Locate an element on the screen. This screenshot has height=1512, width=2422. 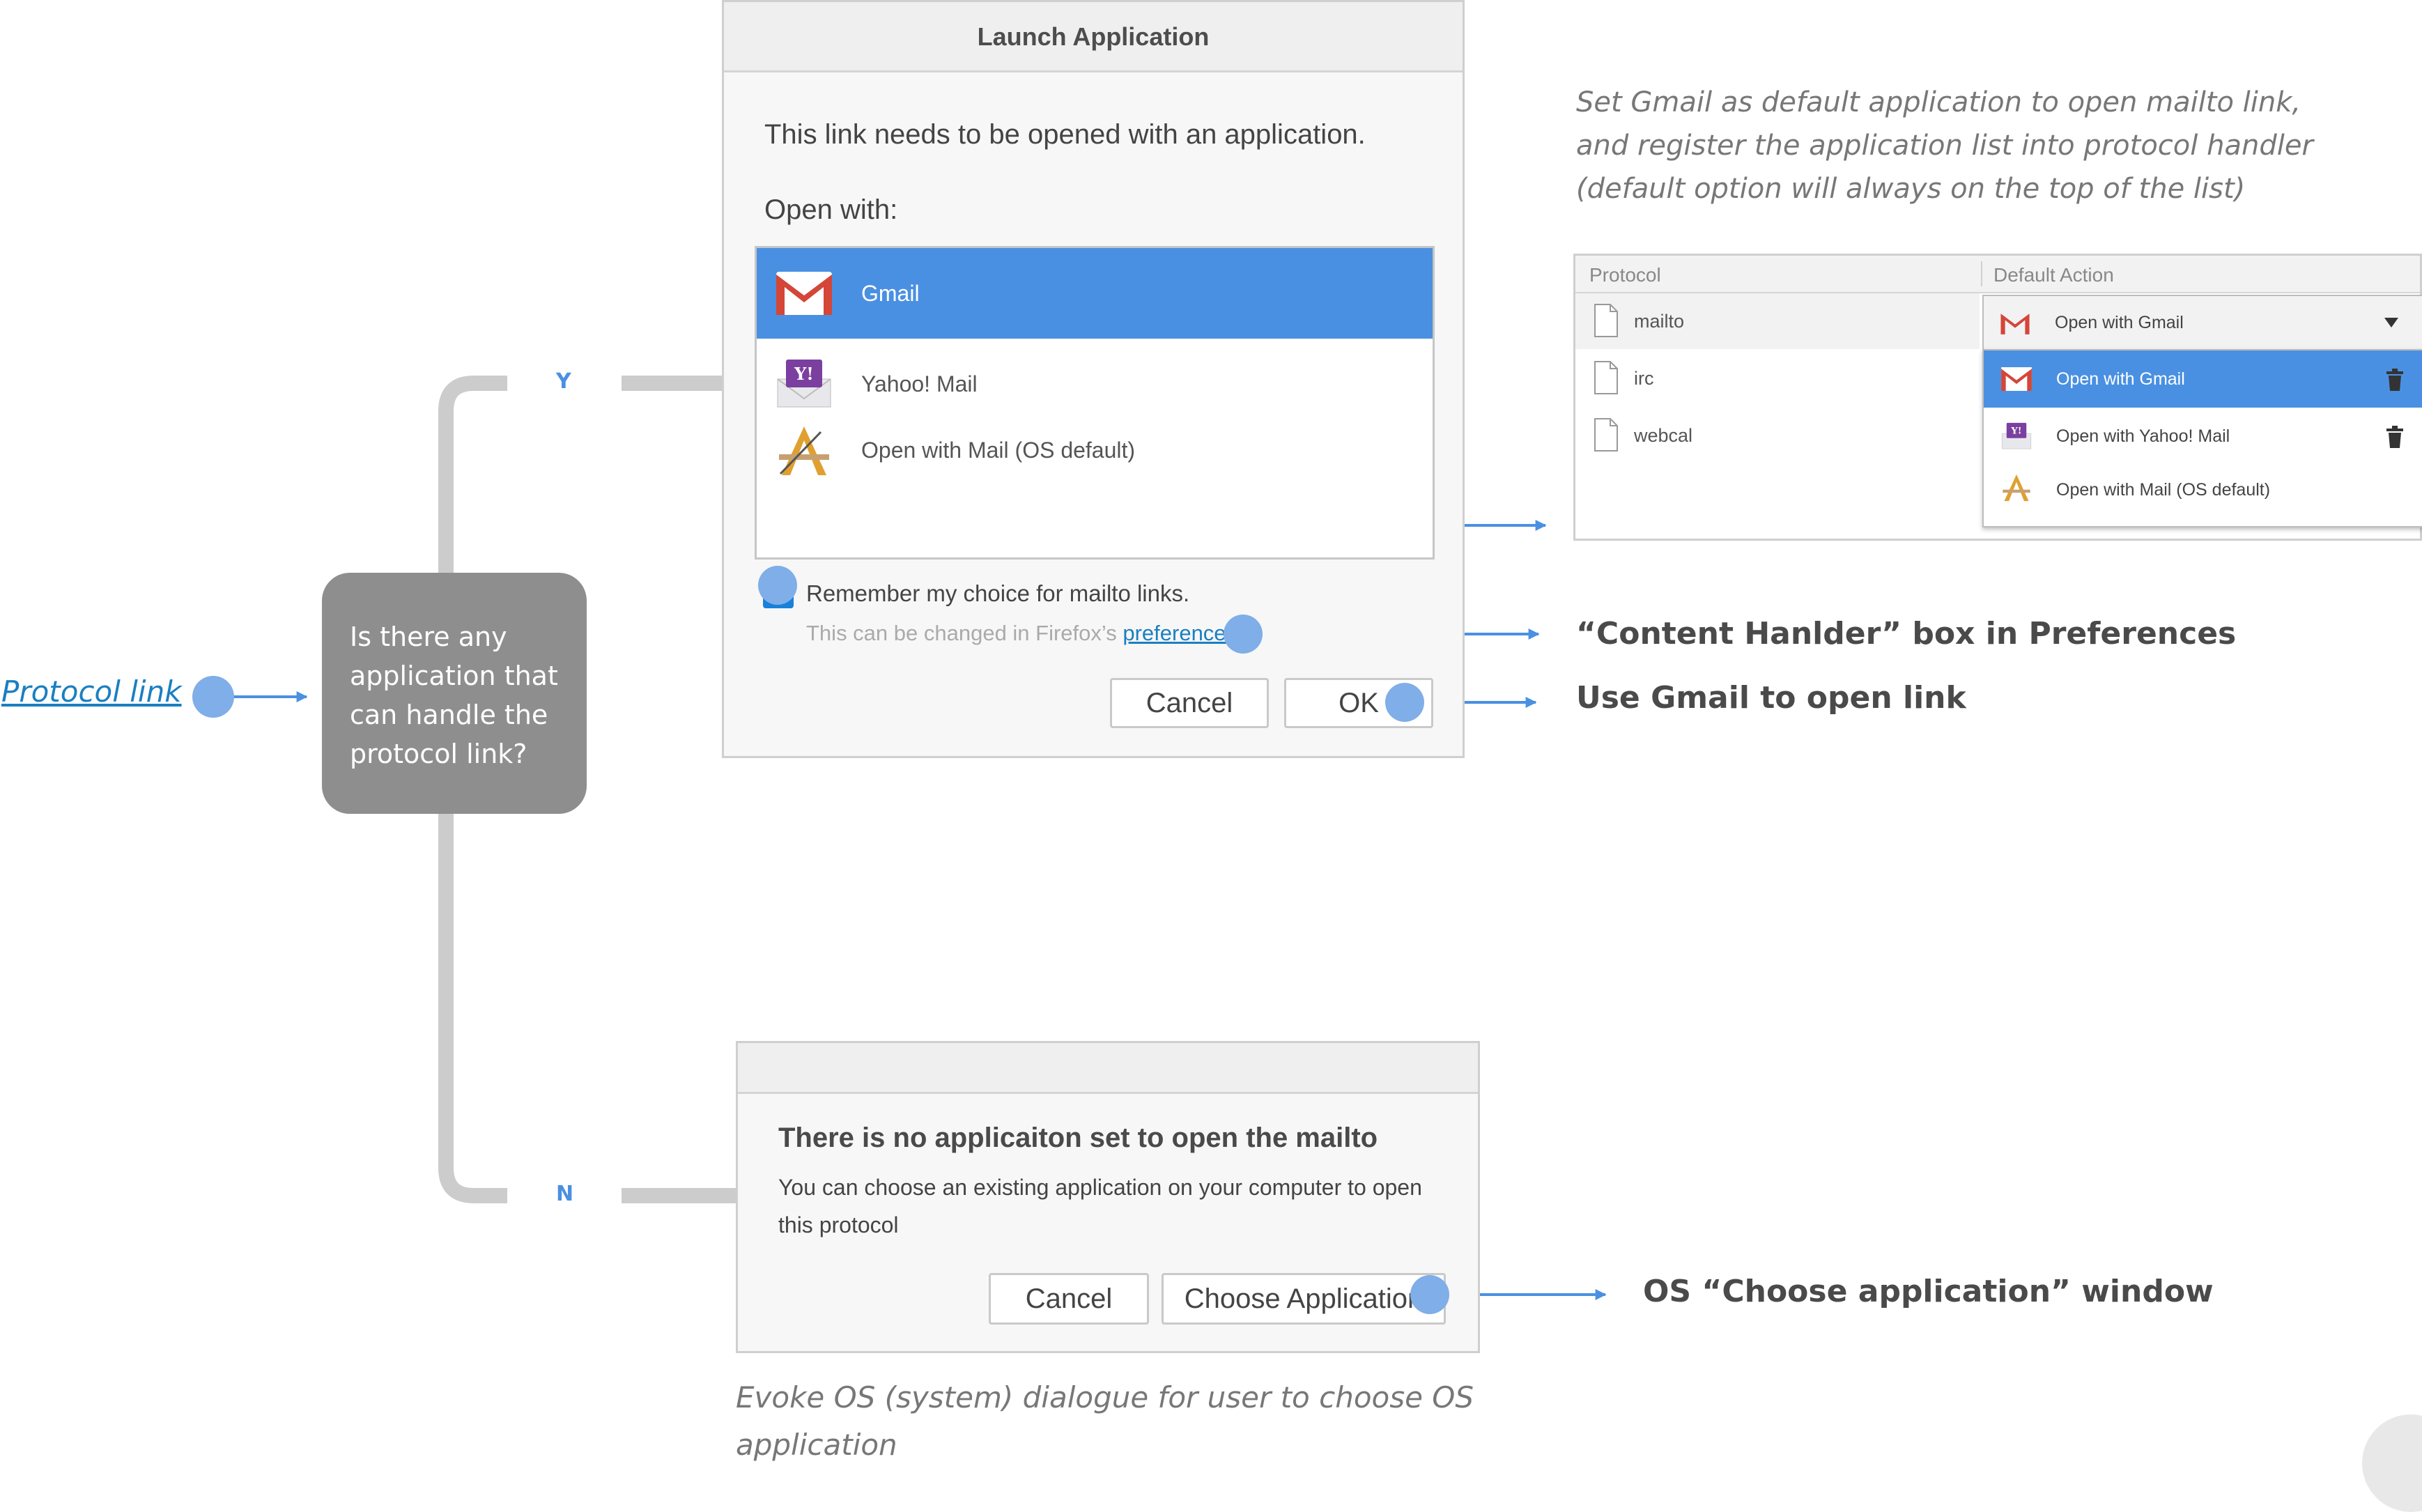
option-open-with-gmail: Open with Gmail is located at coordinates (2203, 379).